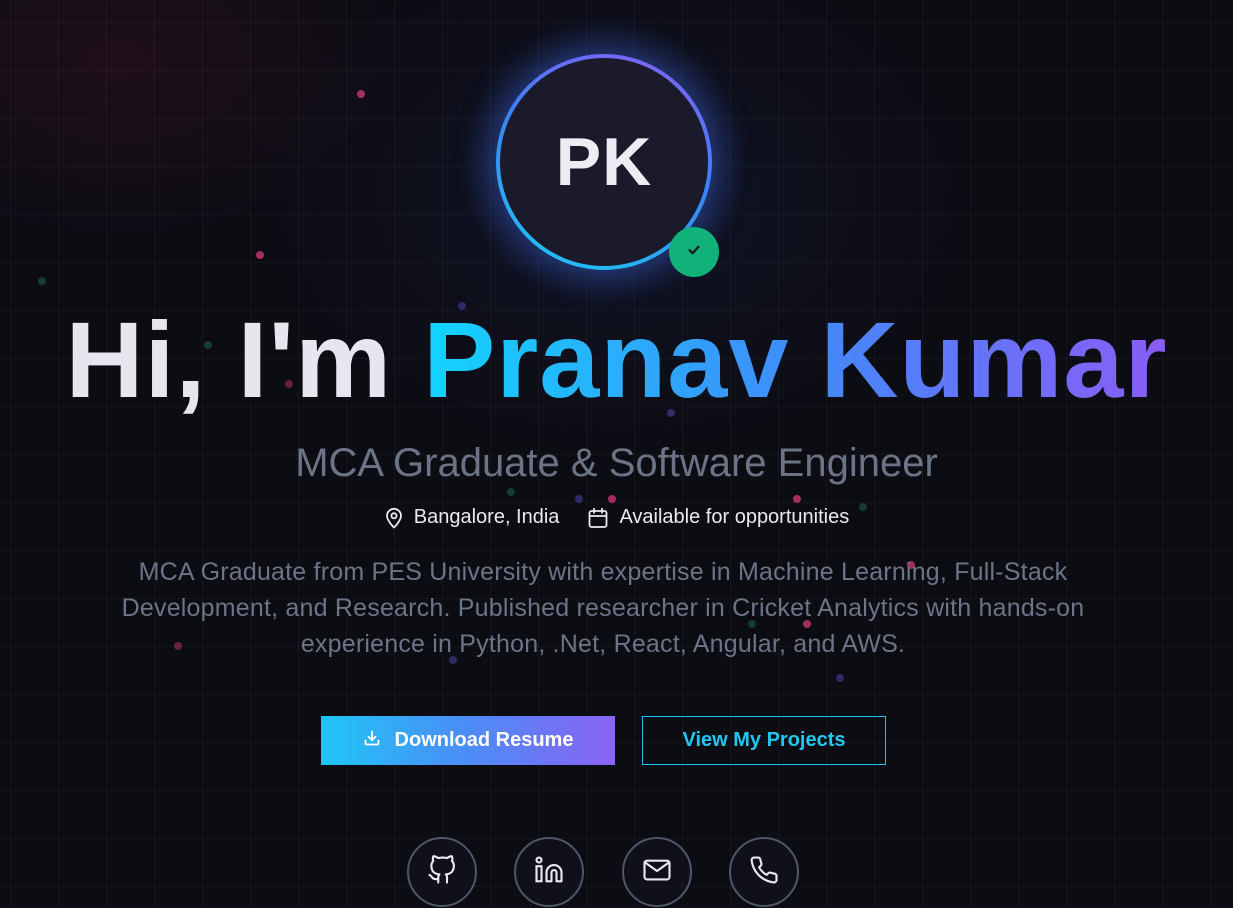 This screenshot has height=908, width=1233. What do you see at coordinates (394, 518) in the screenshot?
I see `map-pin-icon` at bounding box center [394, 518].